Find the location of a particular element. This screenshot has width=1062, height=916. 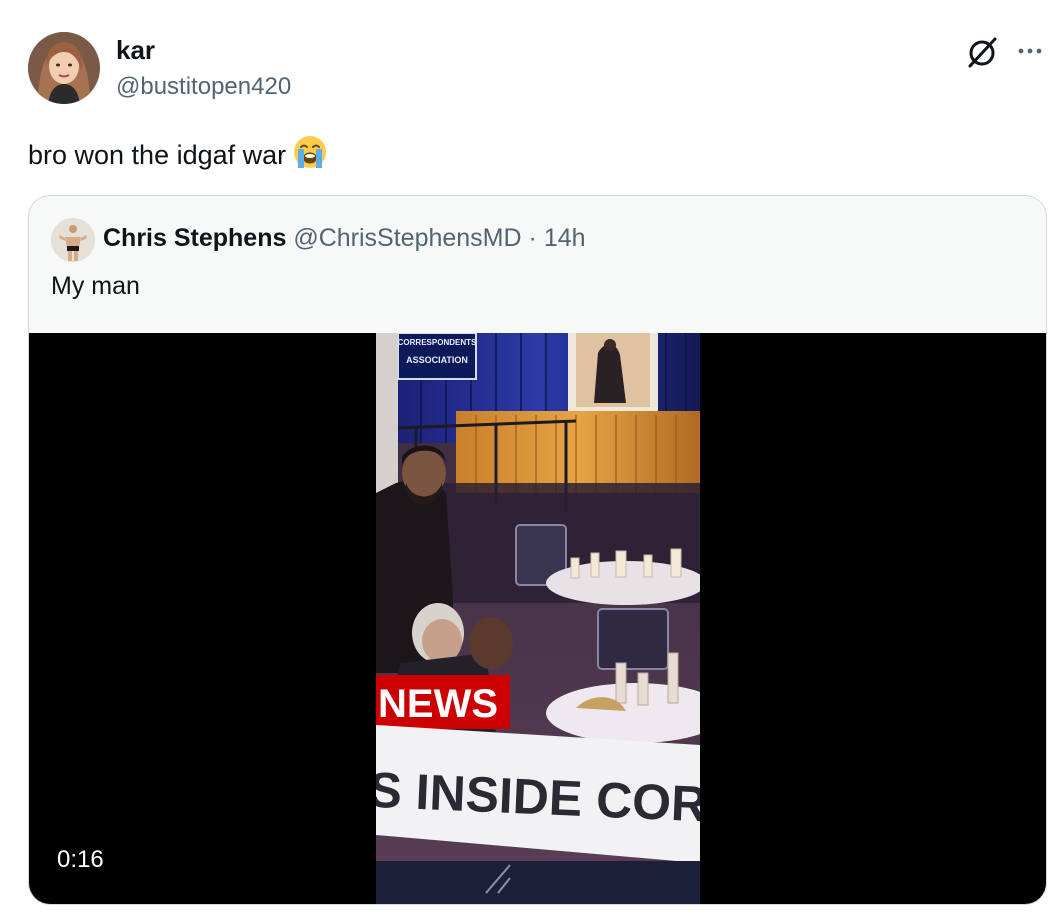

backdrop-sign-line2: ASSOCIATION is located at coordinates (437, 360).